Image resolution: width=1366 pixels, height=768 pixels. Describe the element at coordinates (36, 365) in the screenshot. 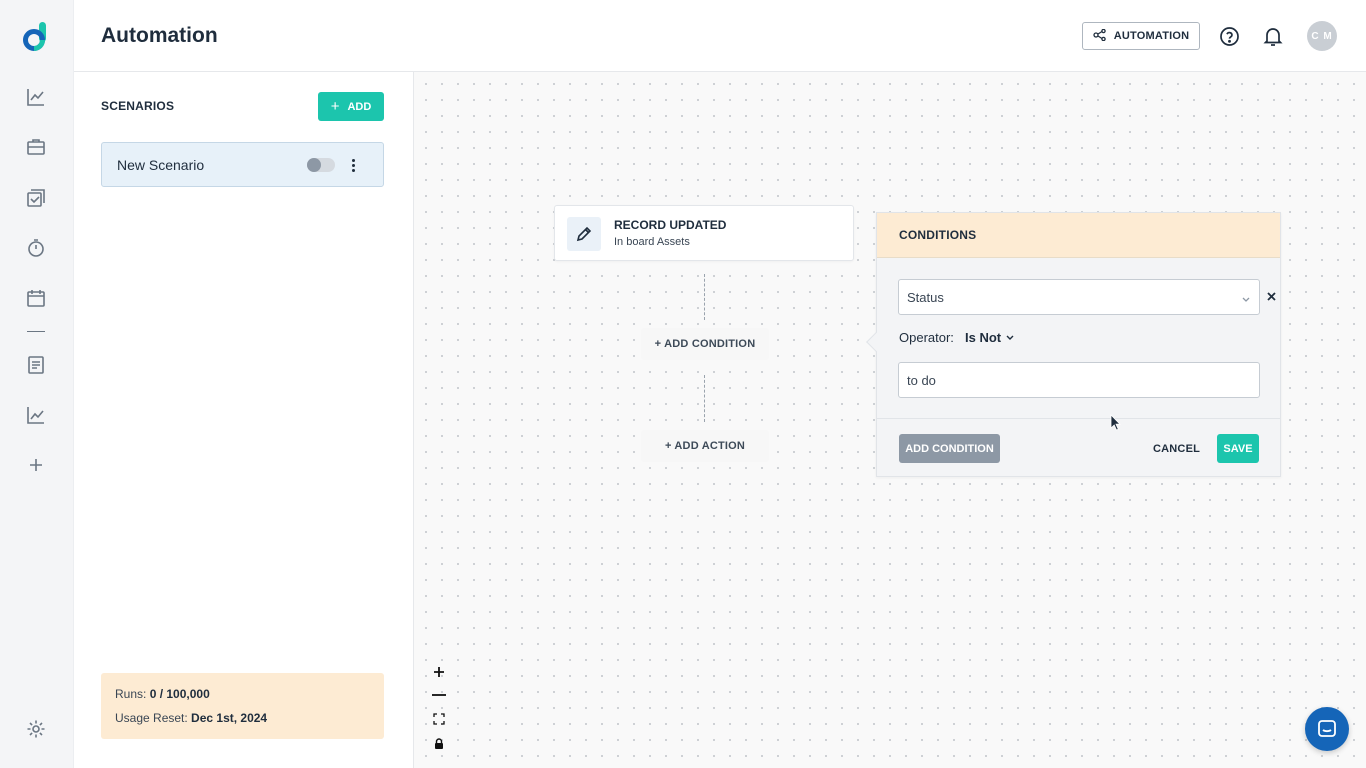

I see `document-icon` at that location.